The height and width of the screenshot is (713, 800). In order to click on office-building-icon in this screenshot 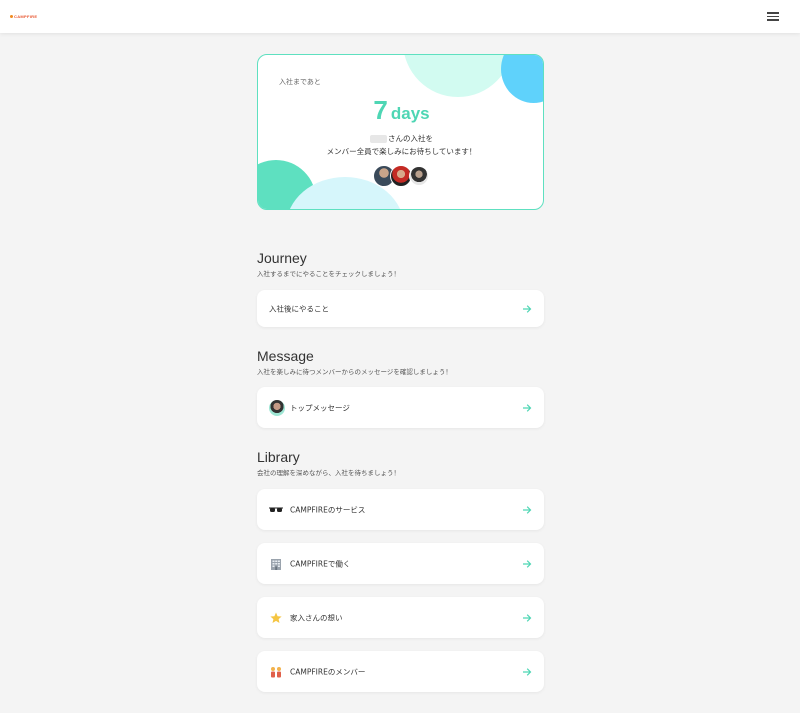, I will do `click(276, 564)`.